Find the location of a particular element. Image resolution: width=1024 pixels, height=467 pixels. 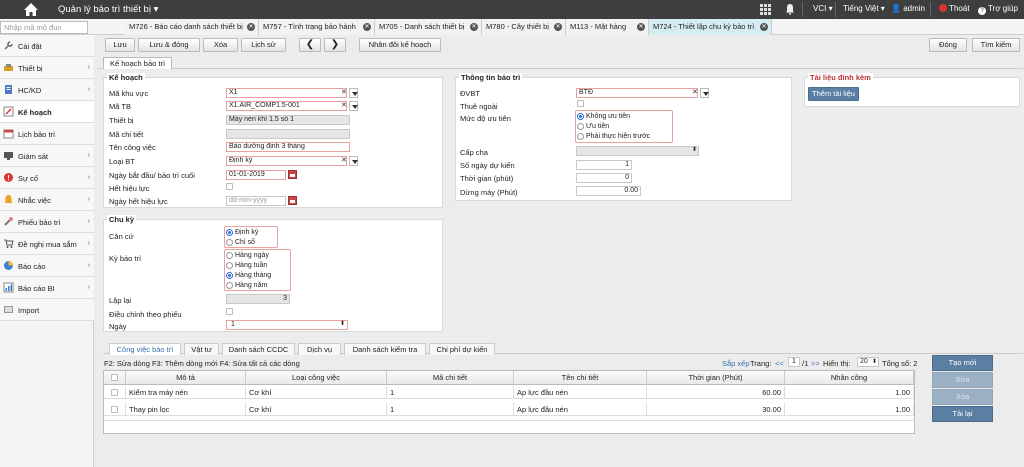

next-record-button: ❯ is located at coordinates (335, 45).